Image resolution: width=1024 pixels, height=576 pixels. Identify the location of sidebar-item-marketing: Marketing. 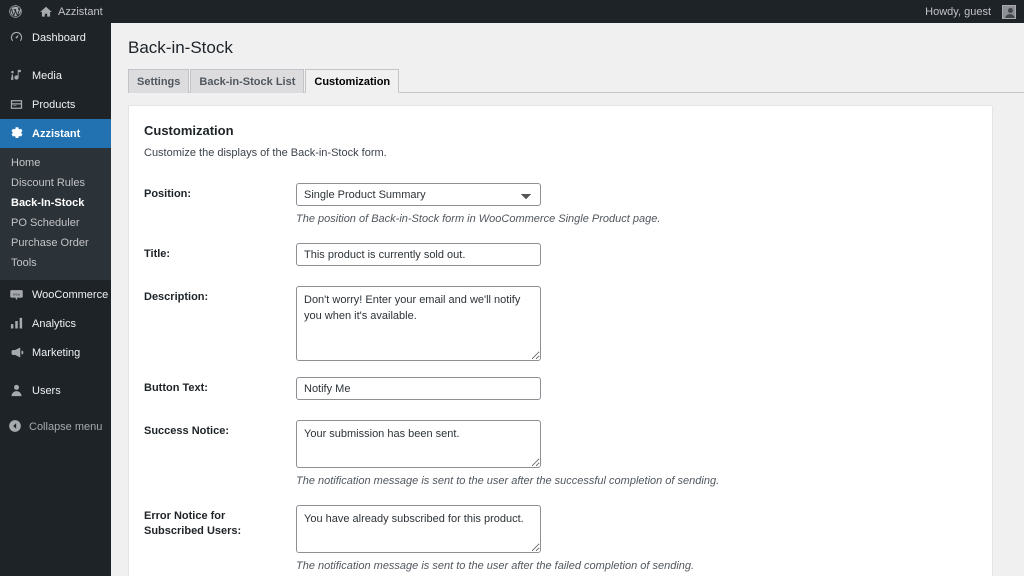
(55, 352).